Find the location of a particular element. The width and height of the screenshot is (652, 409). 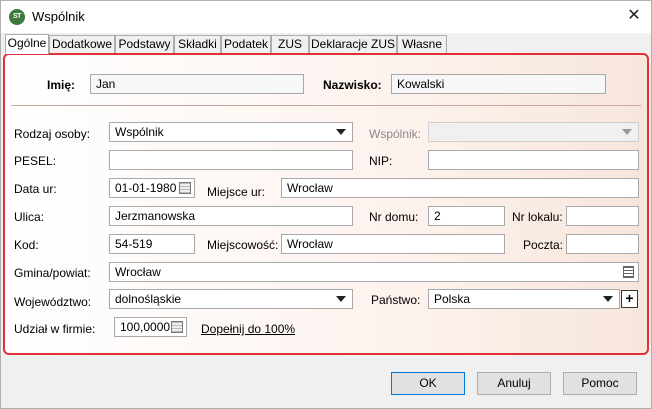

data-ur-label: Data ur: is located at coordinates (35, 189).